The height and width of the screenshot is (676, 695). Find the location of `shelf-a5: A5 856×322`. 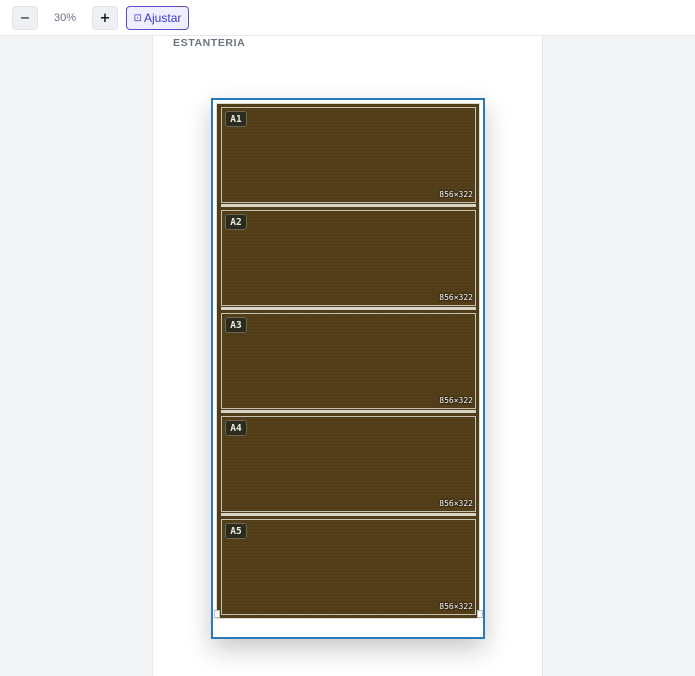

shelf-a5: A5 856×322 is located at coordinates (348, 567).